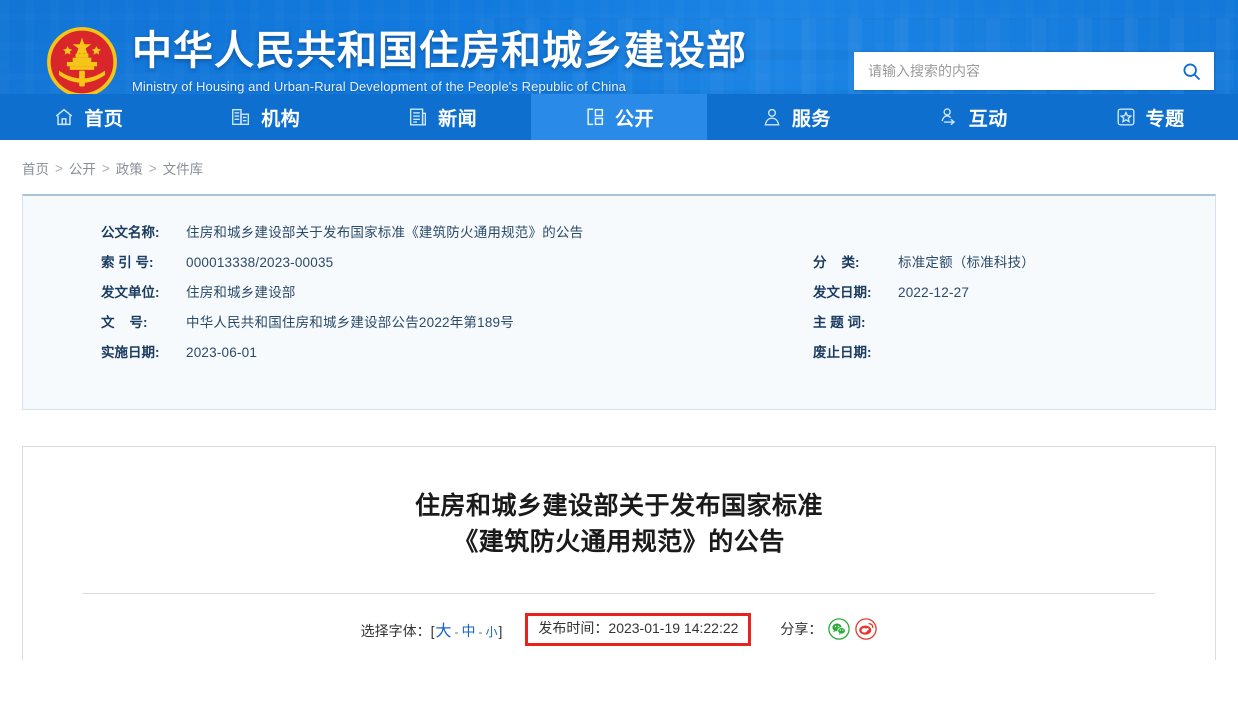 This screenshot has width=1238, height=716. What do you see at coordinates (443, 631) in the screenshot?
I see `font-size-large-link: 大` at bounding box center [443, 631].